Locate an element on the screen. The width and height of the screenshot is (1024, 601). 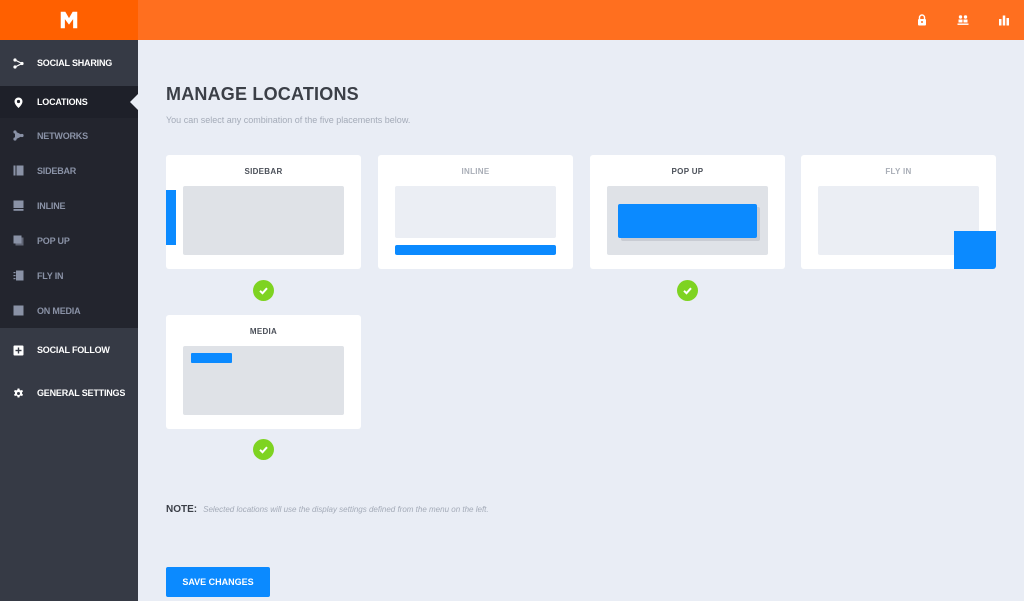
sidebar-item-fly-in: FLY IN is located at coordinates (69, 275).